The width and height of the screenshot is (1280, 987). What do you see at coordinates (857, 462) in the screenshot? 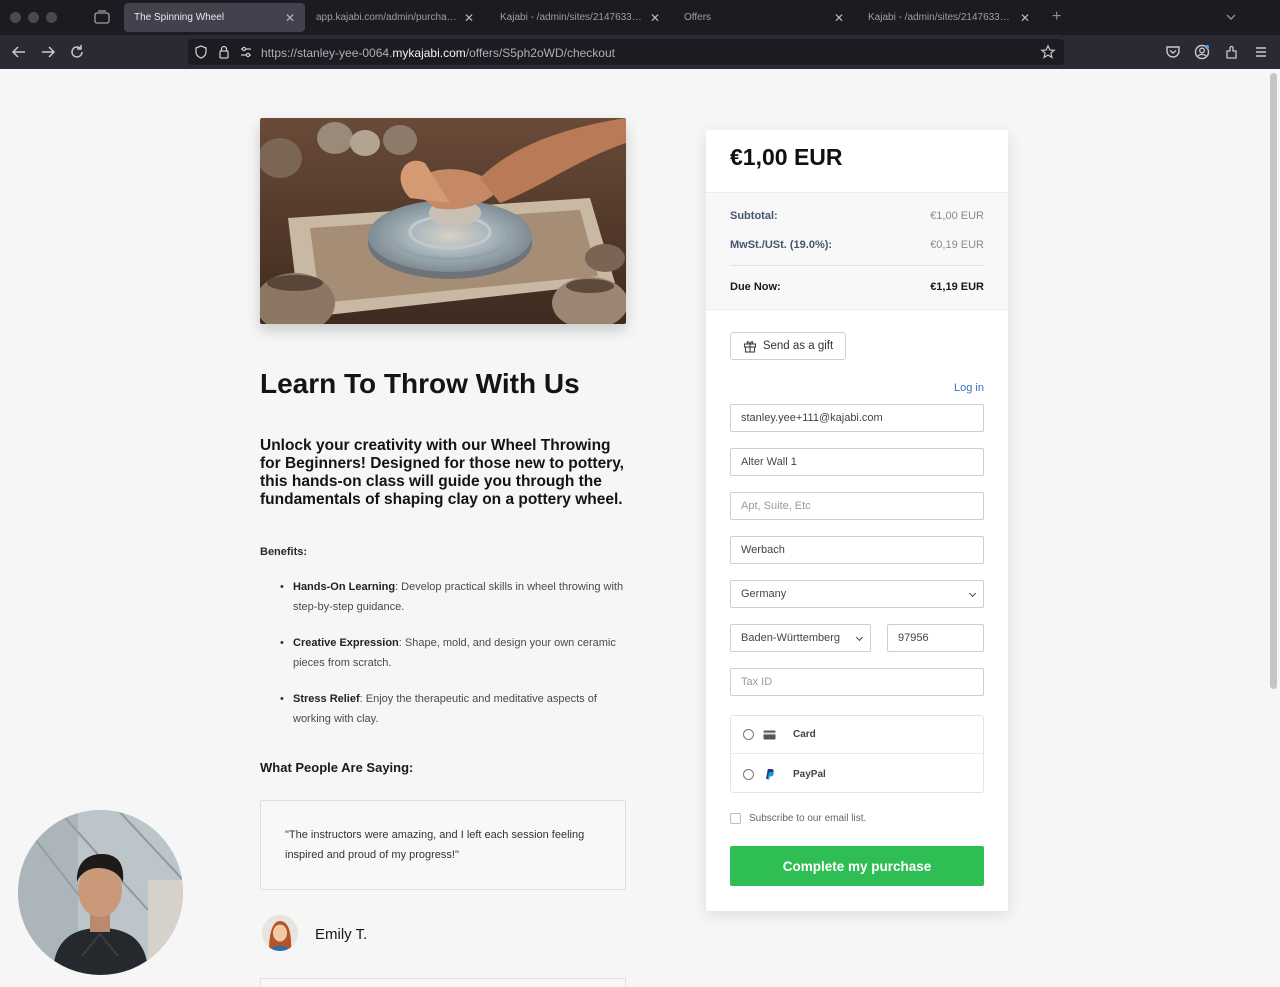
I see `address-field: Alter Wall 1` at bounding box center [857, 462].